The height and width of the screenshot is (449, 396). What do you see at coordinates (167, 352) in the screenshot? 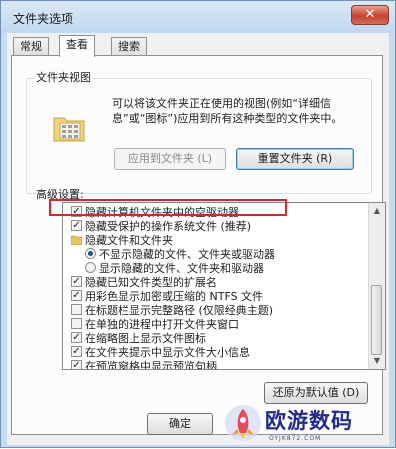
I see `list-item-label: 在文件夹提示中显示文件大小信息` at bounding box center [167, 352].